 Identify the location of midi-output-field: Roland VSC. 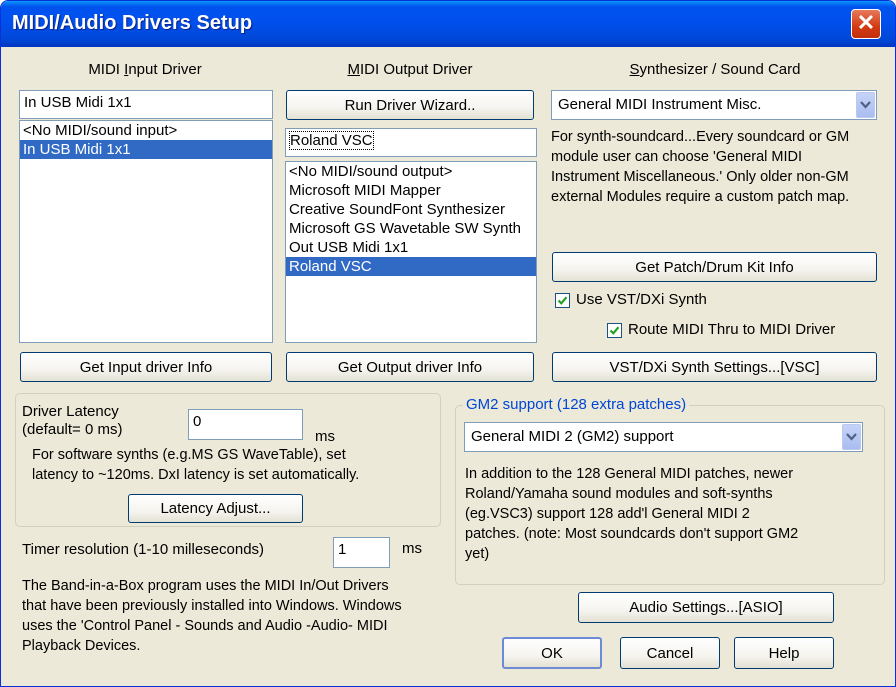
(411, 142).